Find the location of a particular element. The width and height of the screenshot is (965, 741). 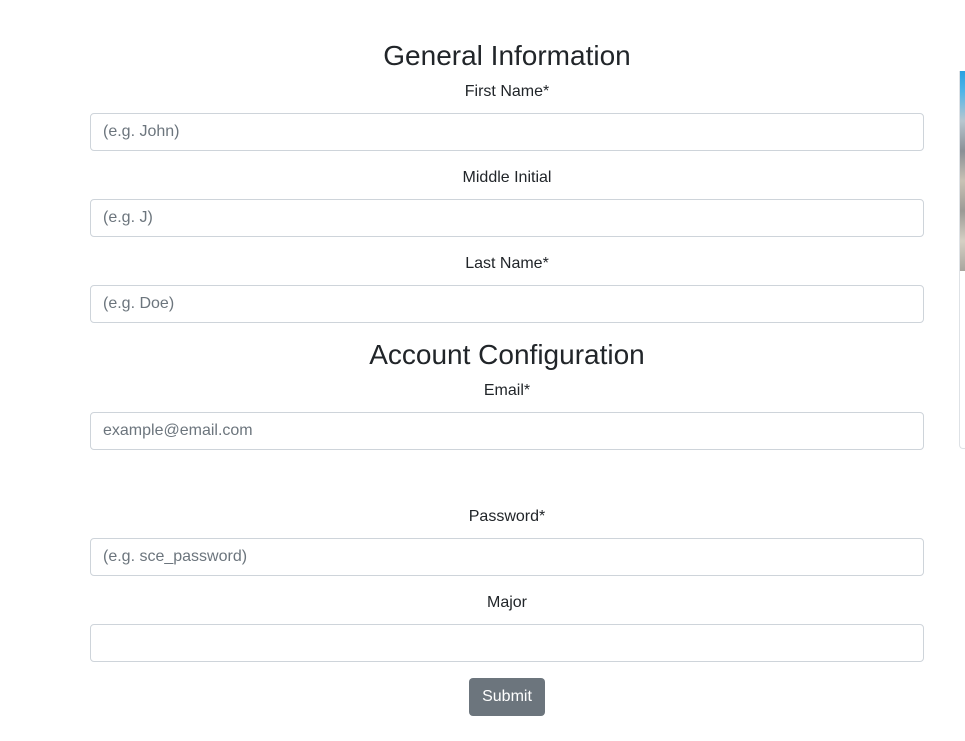

major-label: Major is located at coordinates (506, 602).